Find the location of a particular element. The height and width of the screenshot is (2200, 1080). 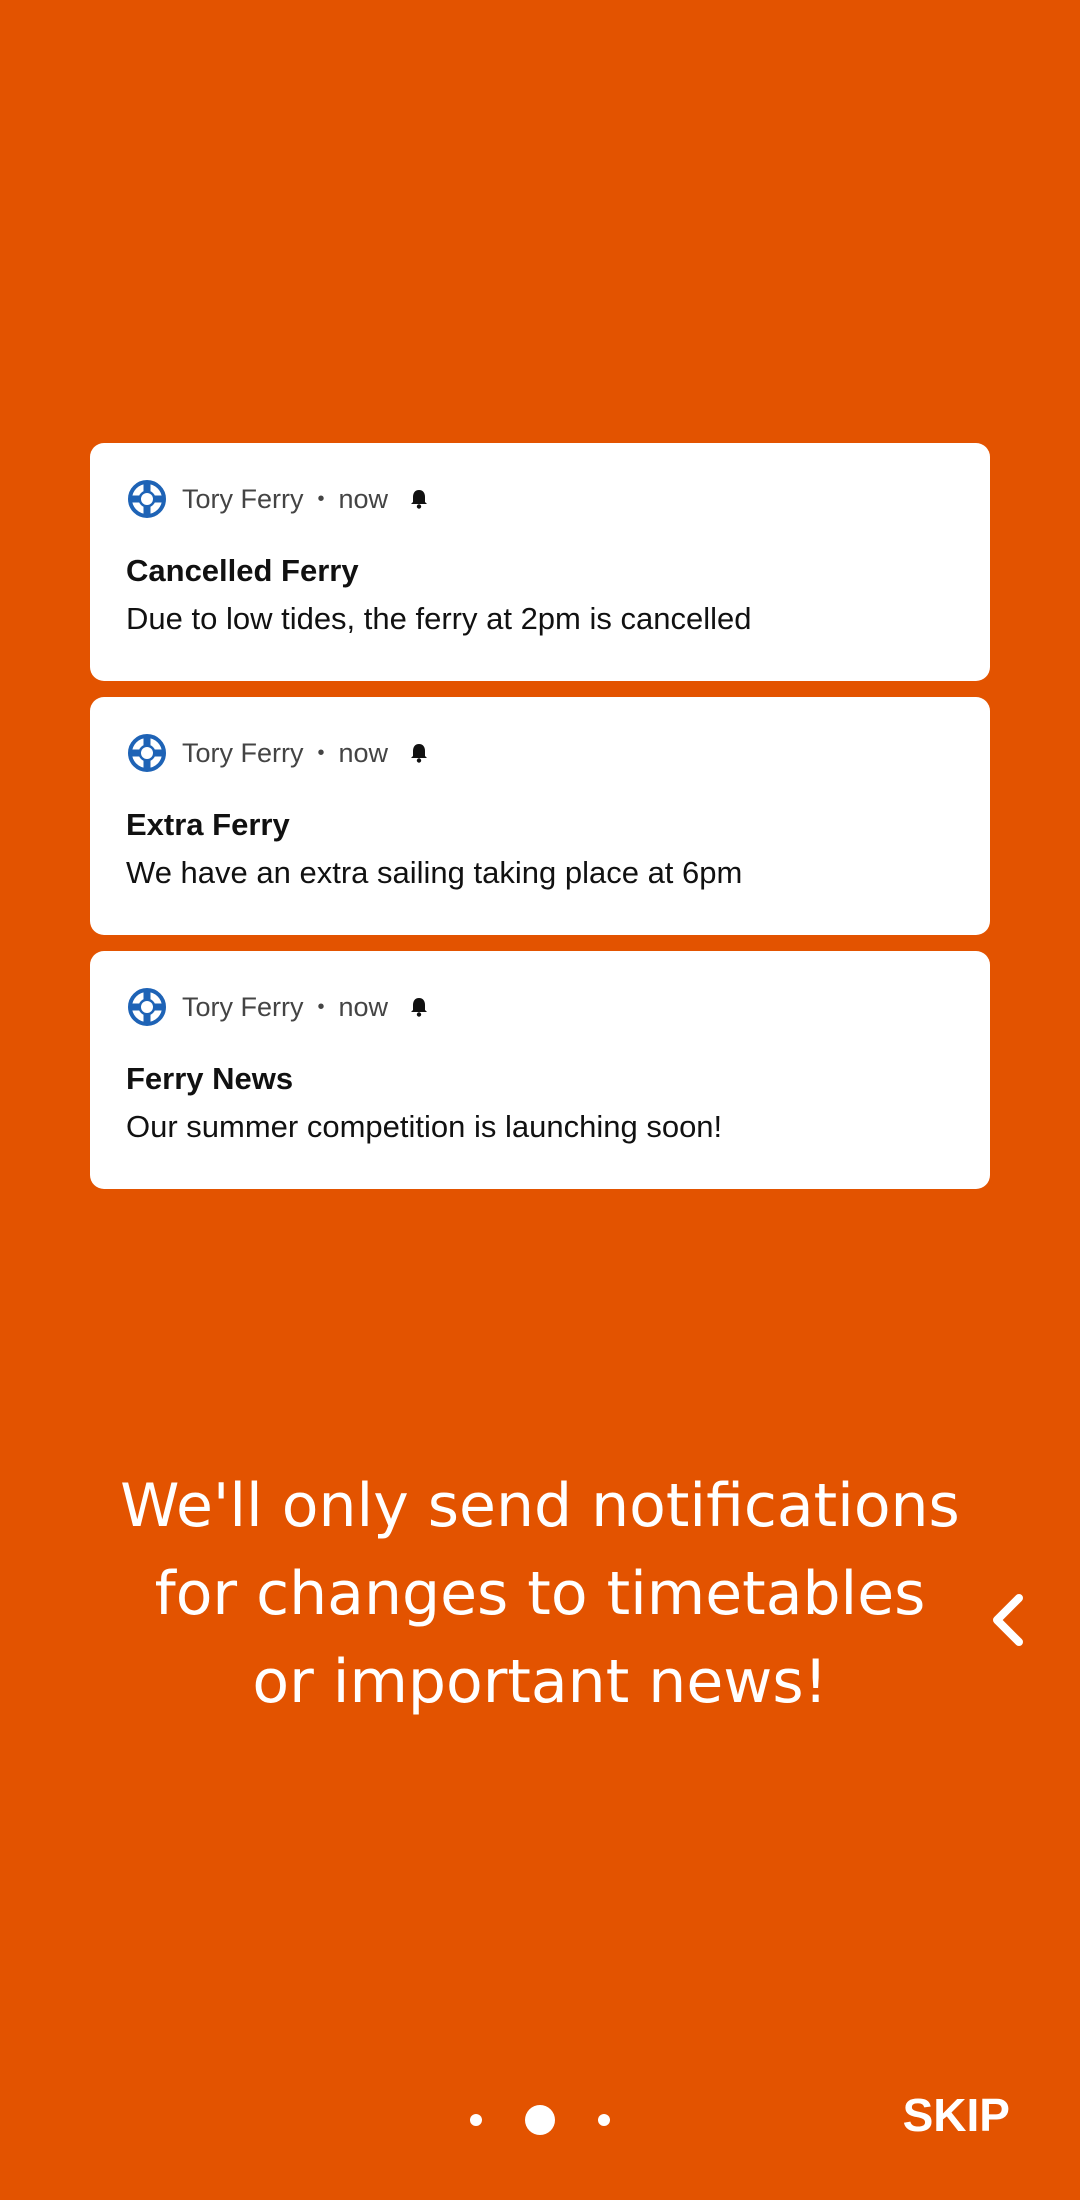

notification-title: Extra Ferry is located at coordinates (208, 824).